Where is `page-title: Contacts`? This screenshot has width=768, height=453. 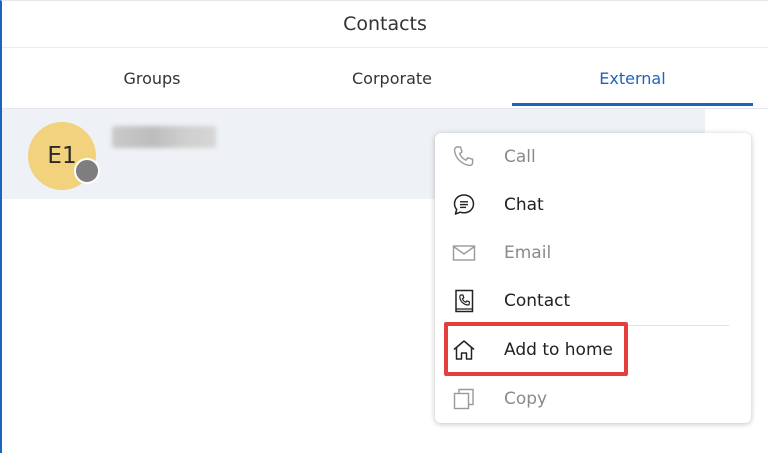
page-title: Contacts is located at coordinates (385, 24).